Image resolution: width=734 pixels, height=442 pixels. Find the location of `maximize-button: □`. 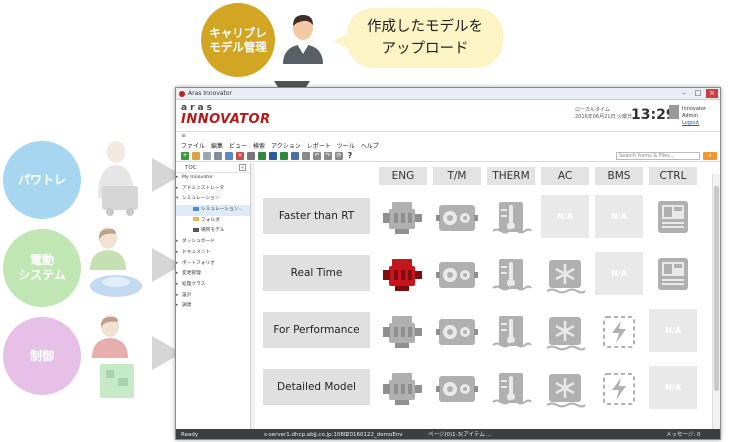

maximize-button: □ is located at coordinates (698, 93).